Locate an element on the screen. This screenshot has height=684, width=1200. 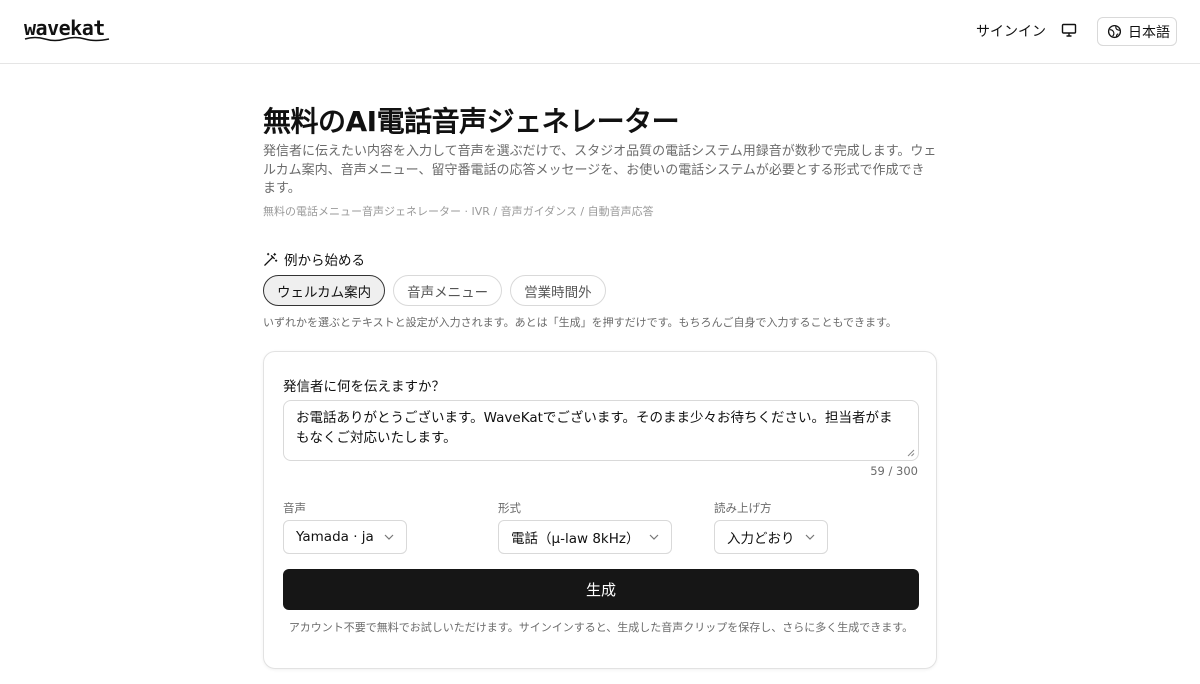
example-chip-voice-menu: 音声メニュー is located at coordinates (448, 290).